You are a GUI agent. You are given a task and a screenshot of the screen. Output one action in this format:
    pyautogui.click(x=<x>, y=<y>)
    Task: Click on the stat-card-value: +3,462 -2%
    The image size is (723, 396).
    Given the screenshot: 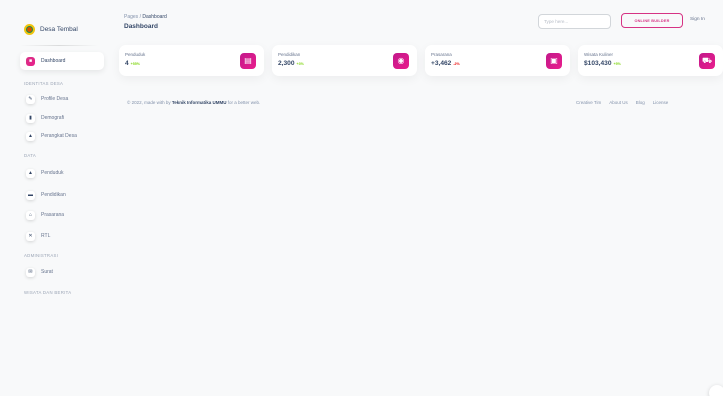 What is the action you would take?
    pyautogui.click(x=445, y=63)
    